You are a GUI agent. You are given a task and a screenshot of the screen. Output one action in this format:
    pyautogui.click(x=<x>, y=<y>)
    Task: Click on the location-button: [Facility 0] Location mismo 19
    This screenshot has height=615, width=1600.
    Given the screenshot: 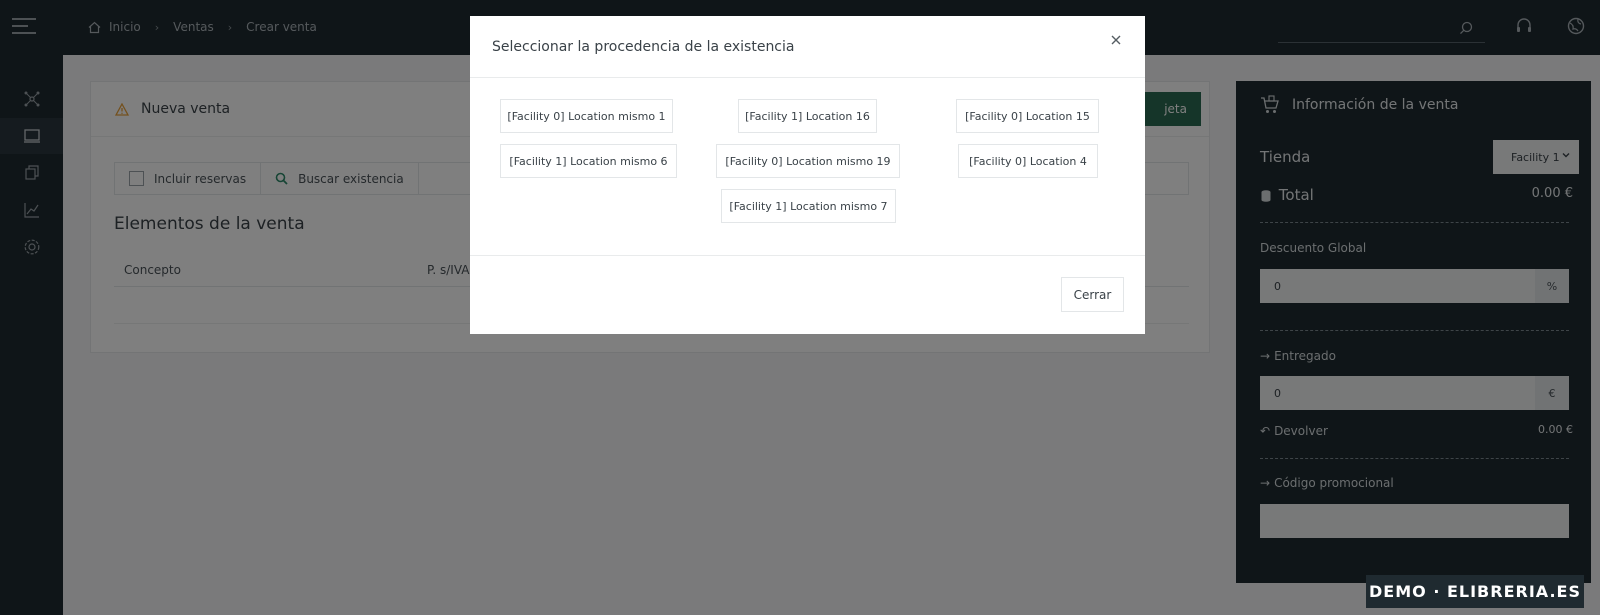 What is the action you would take?
    pyautogui.click(x=808, y=161)
    